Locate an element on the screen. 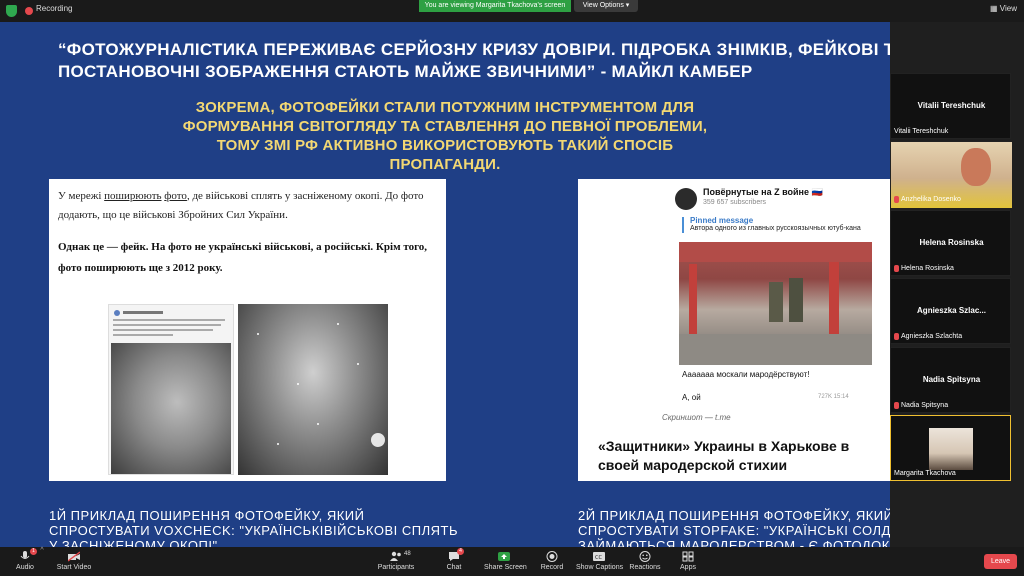  participant-name: Vitalii Tereshchuk is located at coordinates (921, 131).